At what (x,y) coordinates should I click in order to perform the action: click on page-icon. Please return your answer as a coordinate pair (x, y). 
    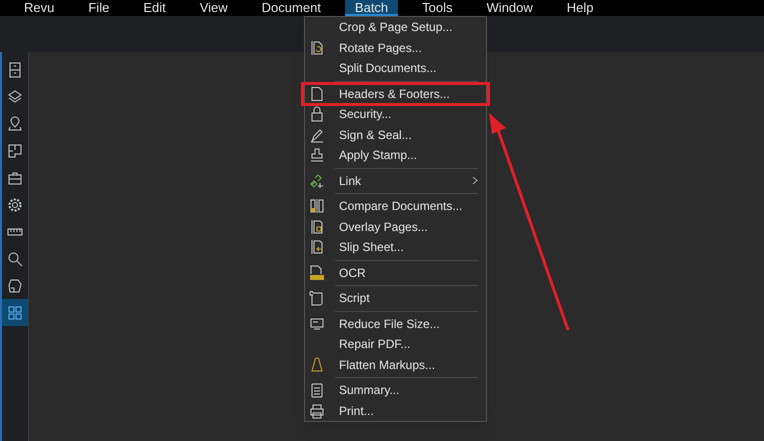
    Looking at the image, I should click on (317, 94).